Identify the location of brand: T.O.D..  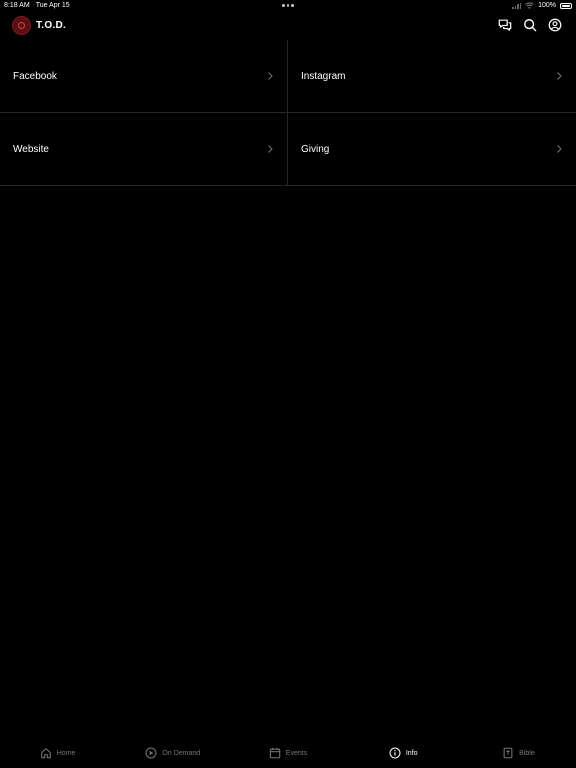
(39, 25).